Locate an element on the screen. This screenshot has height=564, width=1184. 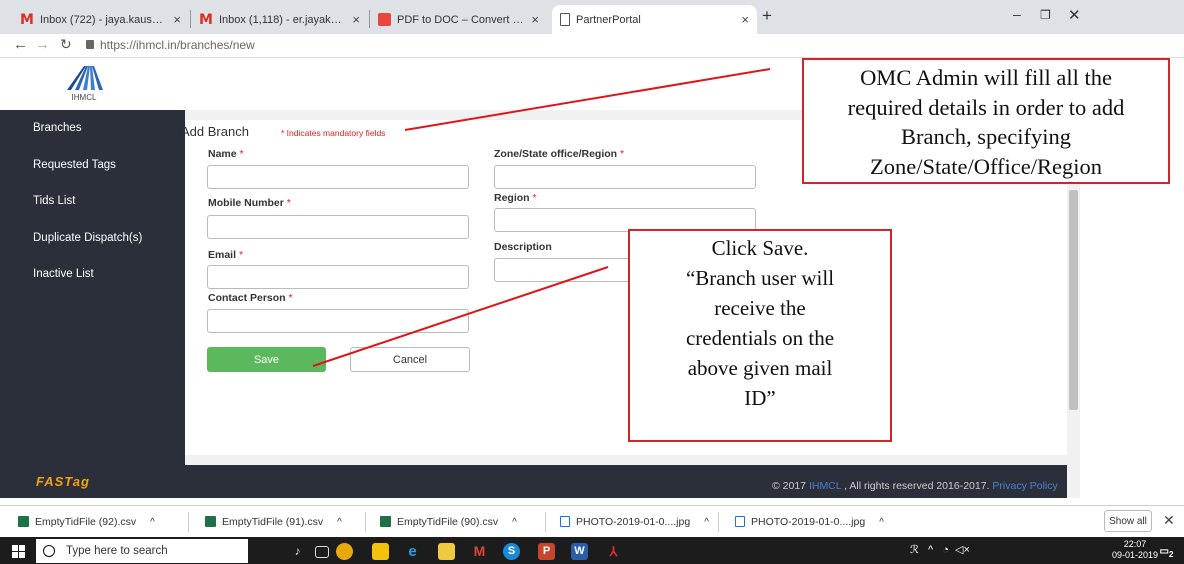
save-button: Save is located at coordinates (266, 359).